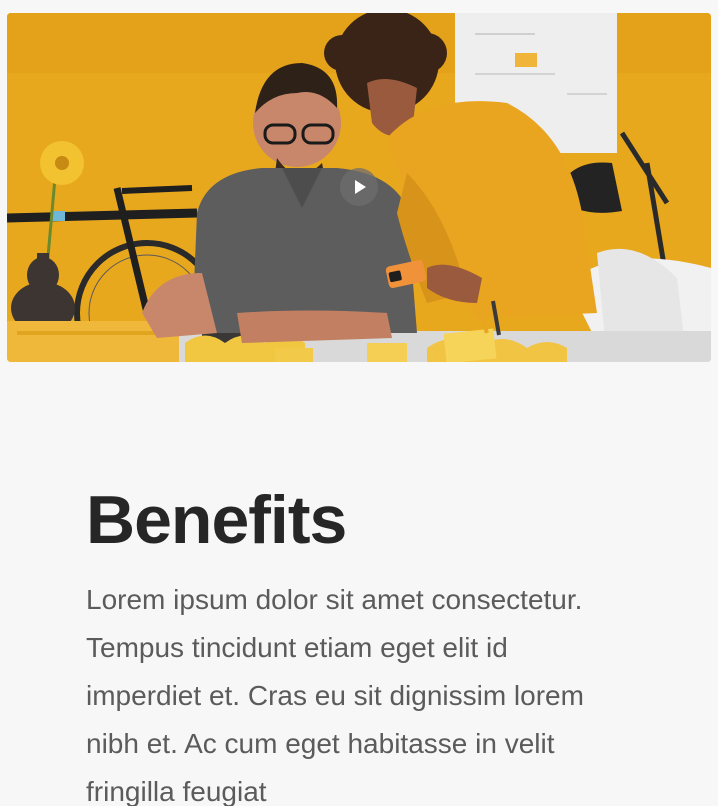  What do you see at coordinates (216, 520) in the screenshot?
I see `benefits-title: Benefits` at bounding box center [216, 520].